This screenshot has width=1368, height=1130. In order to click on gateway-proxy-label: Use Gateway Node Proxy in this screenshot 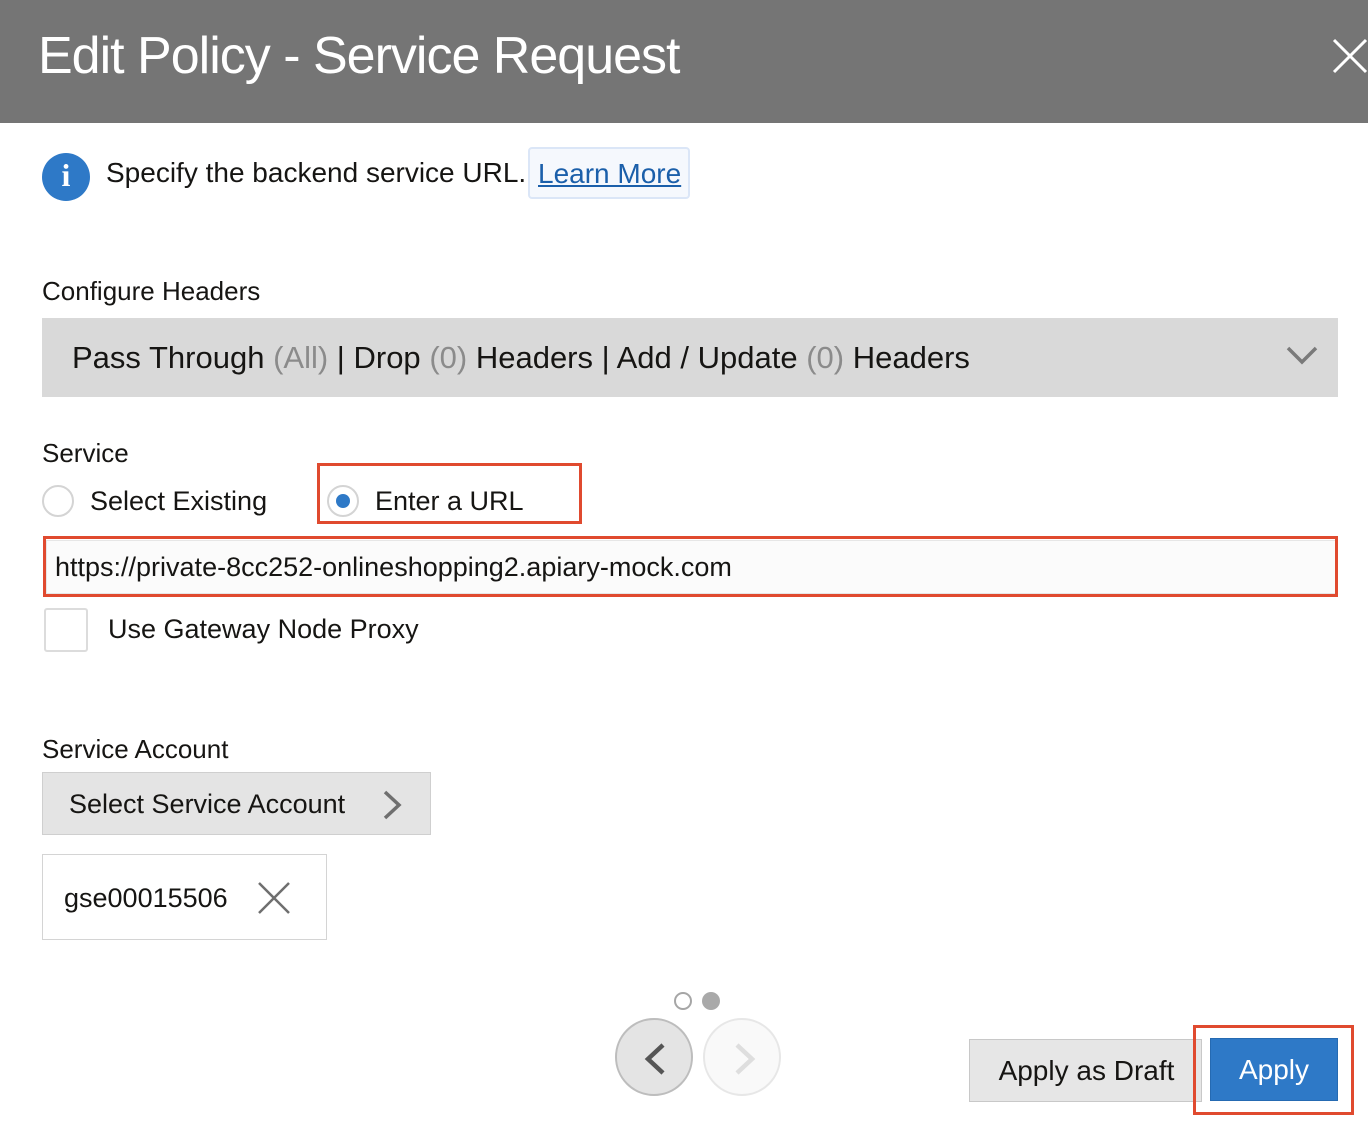, I will do `click(263, 629)`.